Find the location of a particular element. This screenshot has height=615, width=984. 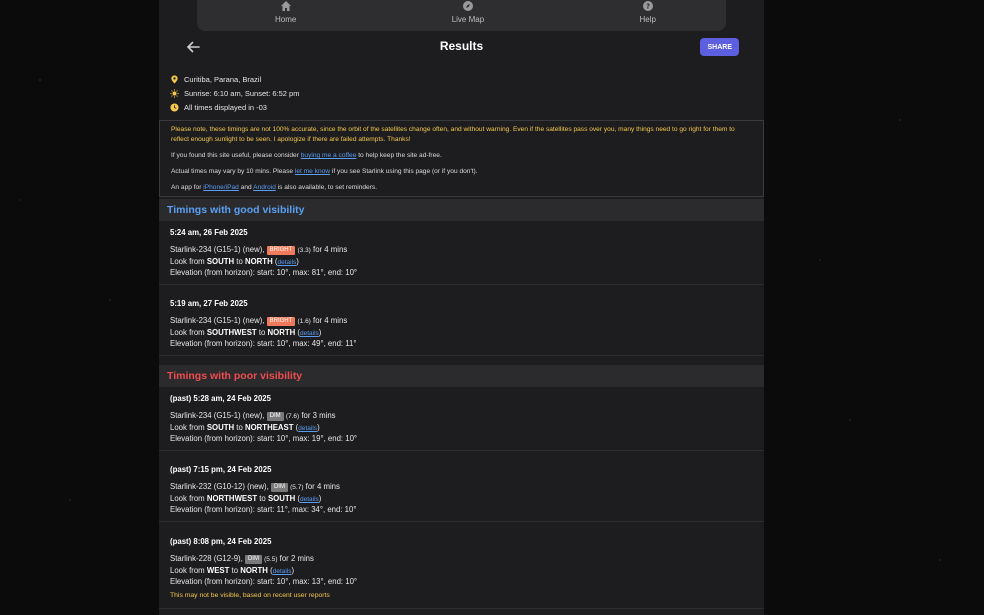

direction-from: NORTHWEST is located at coordinates (232, 498).